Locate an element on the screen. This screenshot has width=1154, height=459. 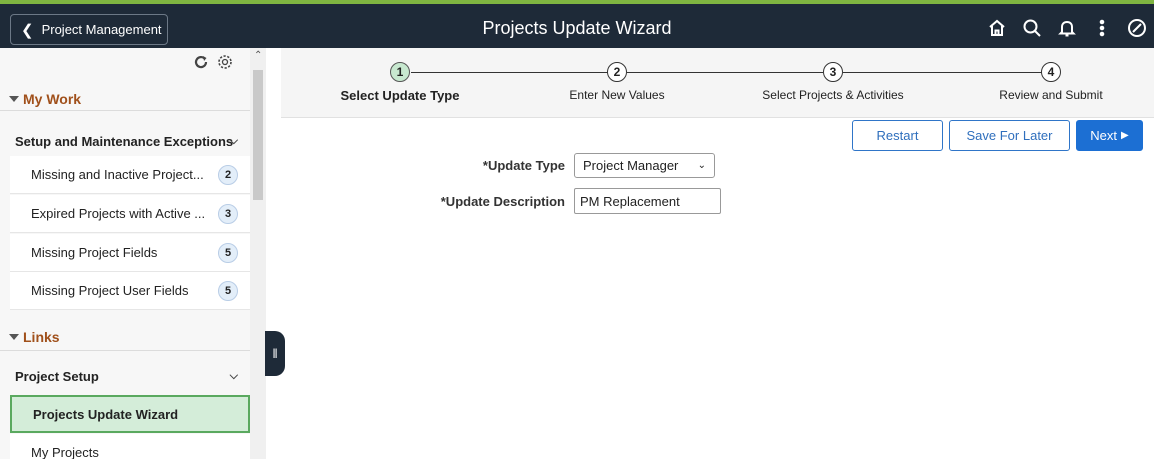
next-button: Next ▶ is located at coordinates (1109, 135).